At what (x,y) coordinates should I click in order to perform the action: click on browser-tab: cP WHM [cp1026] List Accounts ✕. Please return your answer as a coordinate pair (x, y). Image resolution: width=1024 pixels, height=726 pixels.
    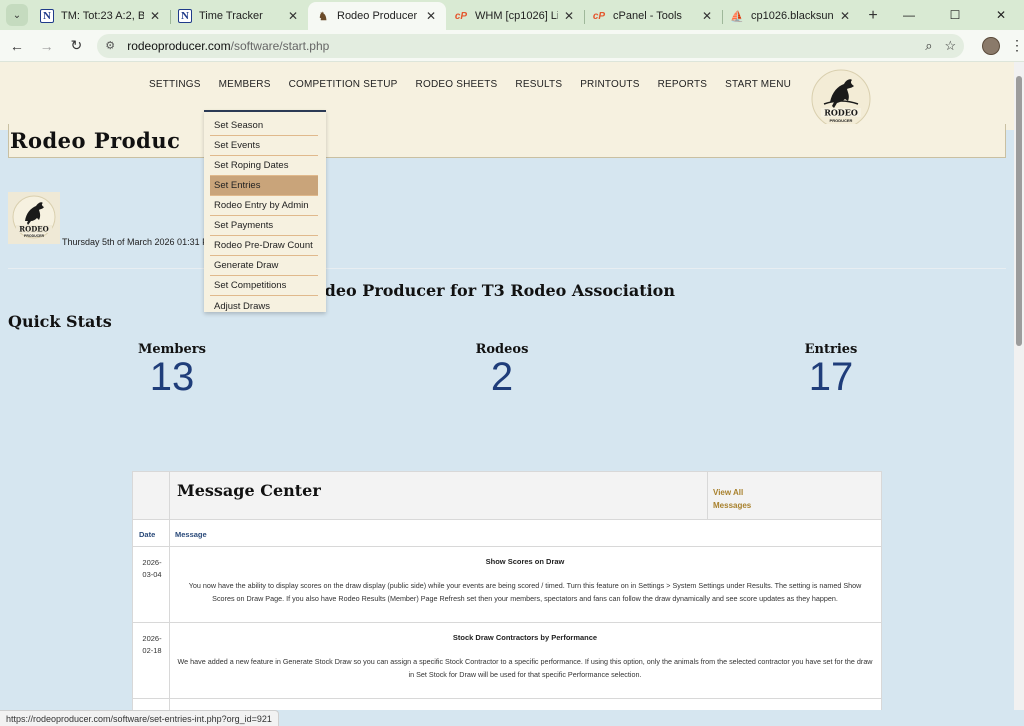
    Looking at the image, I should click on (515, 16).